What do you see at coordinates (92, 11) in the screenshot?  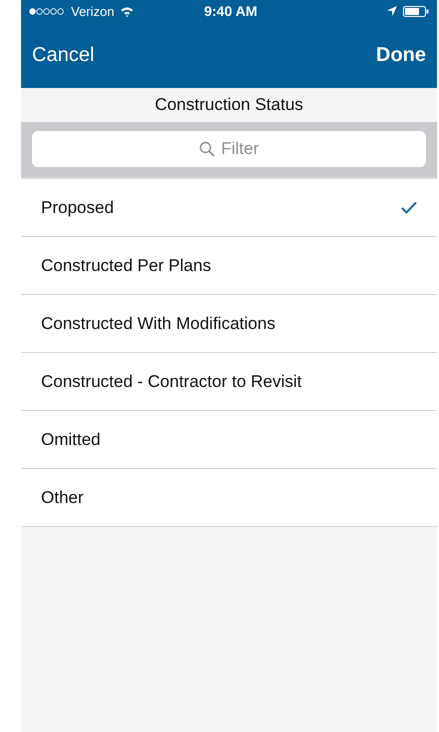 I see `carrier-name: Verizon` at bounding box center [92, 11].